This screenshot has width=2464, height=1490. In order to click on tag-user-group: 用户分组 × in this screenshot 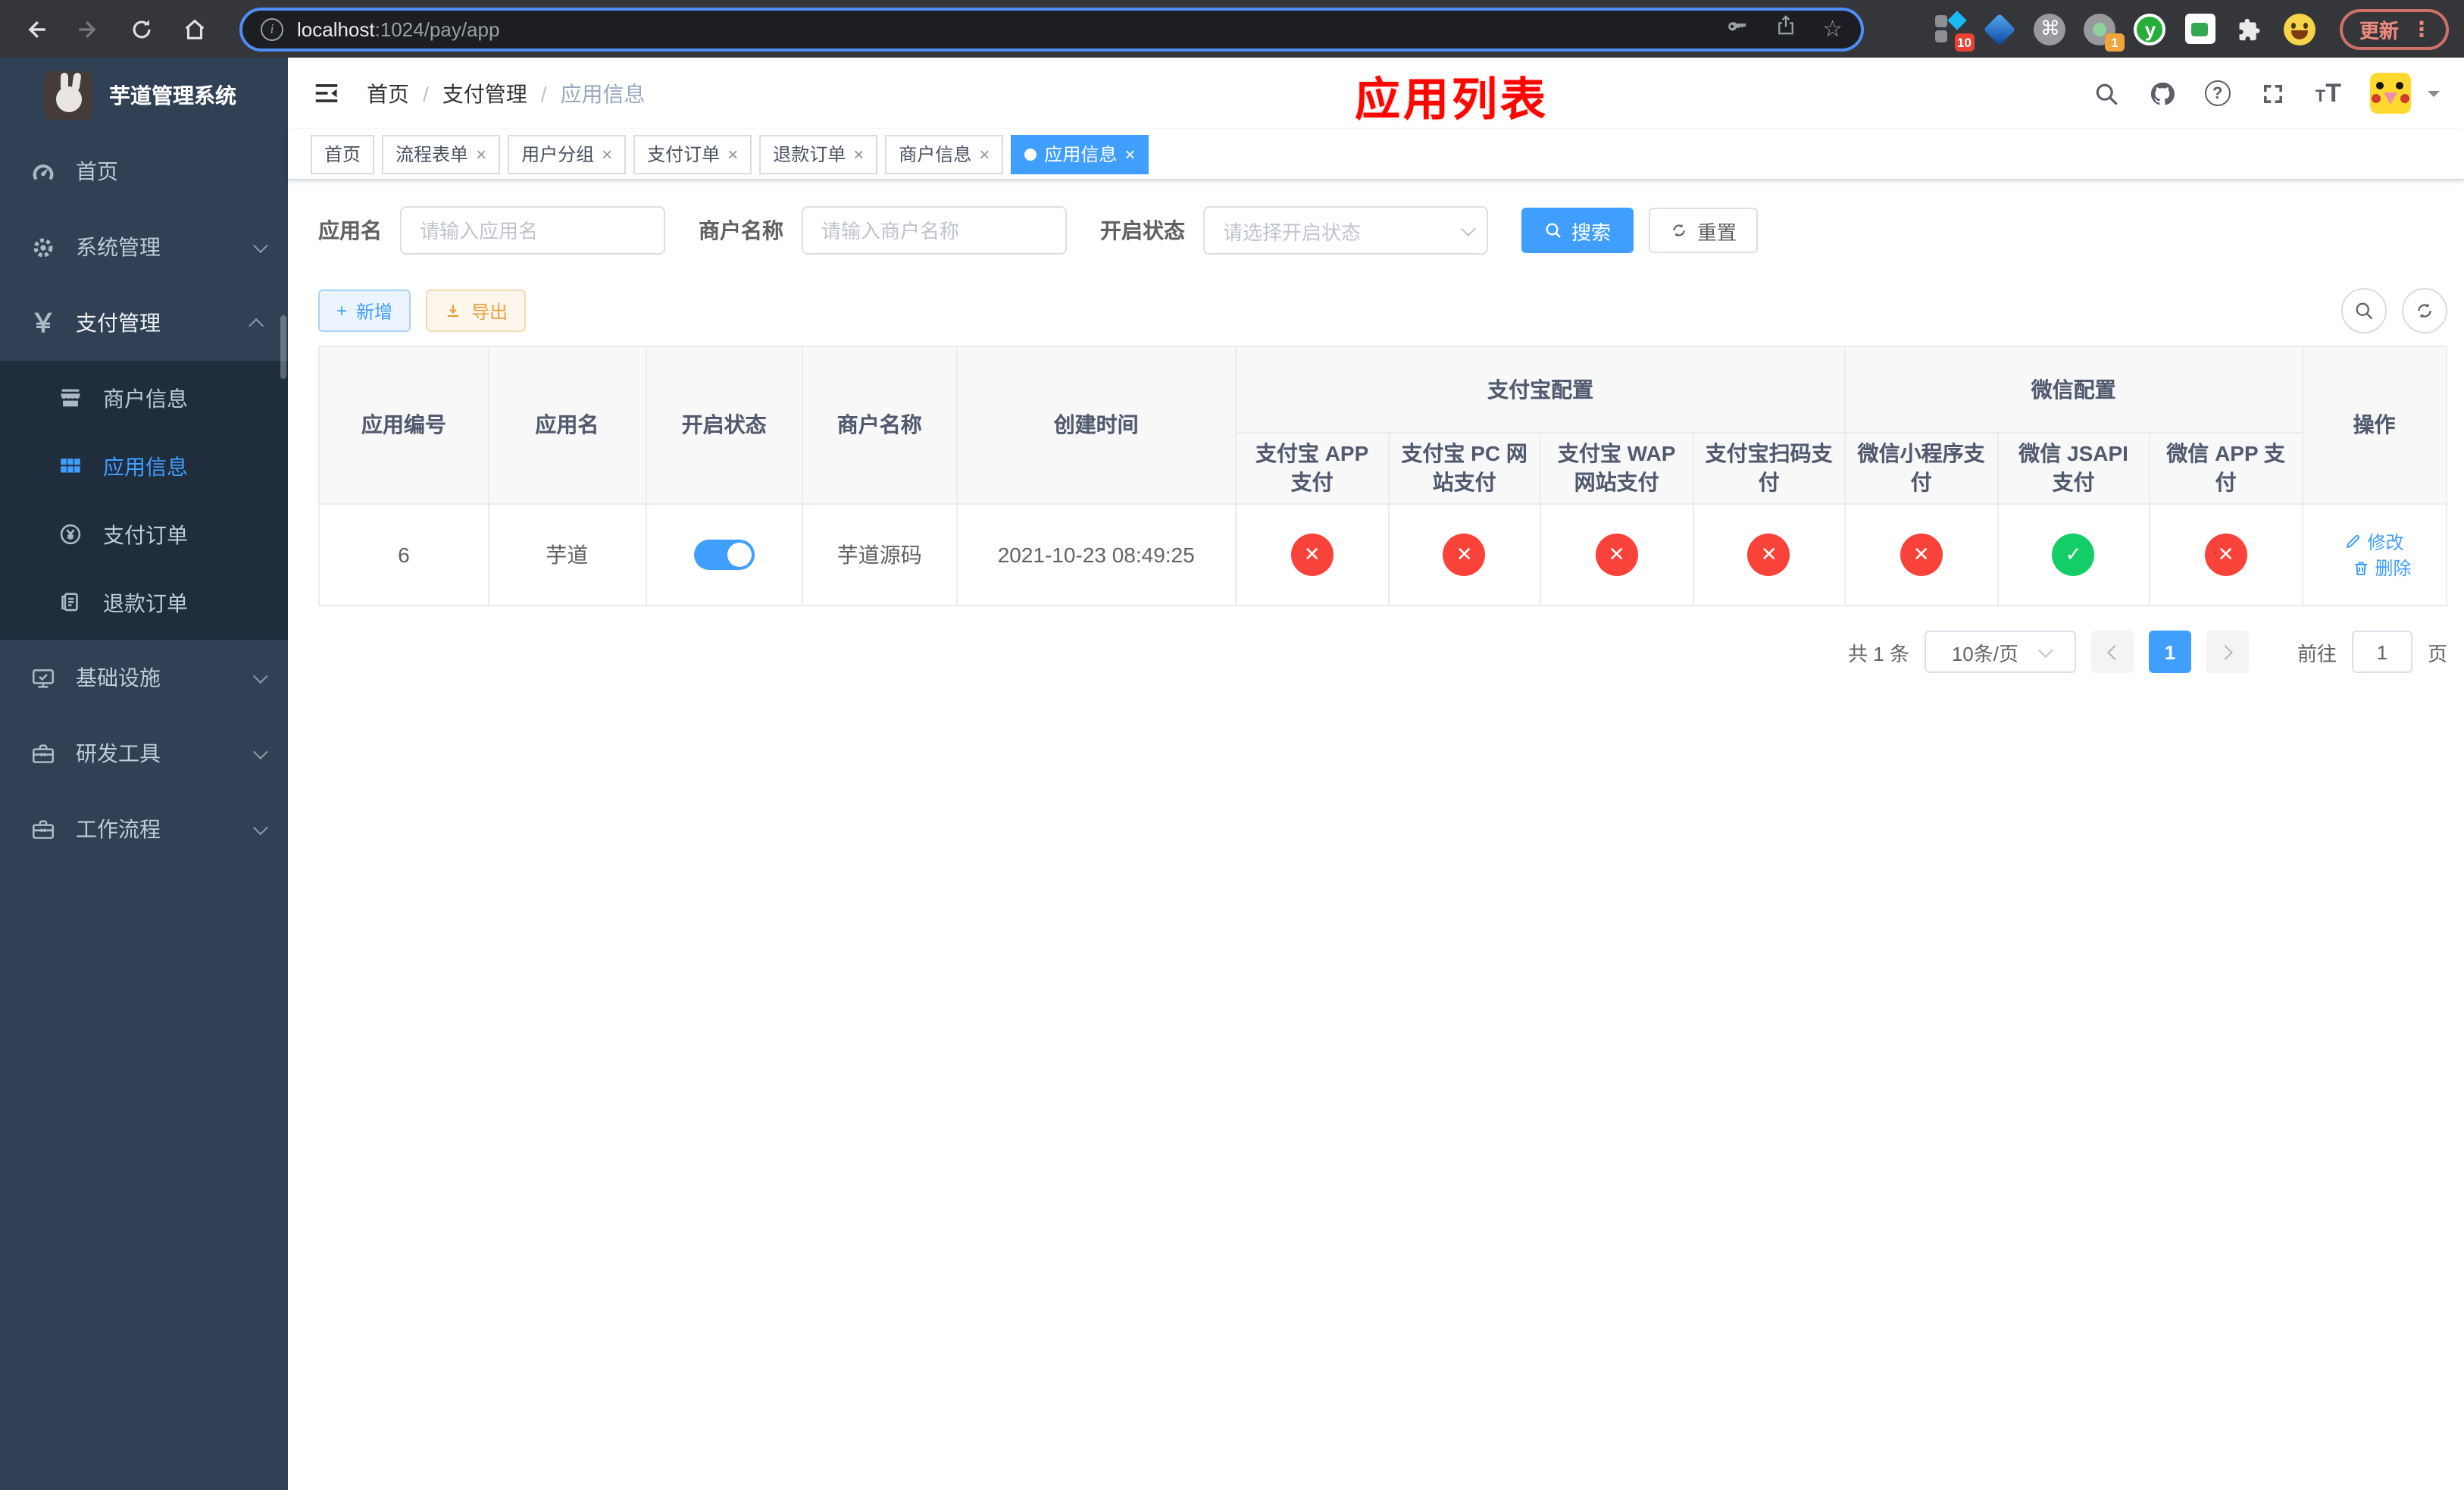, I will do `click(567, 154)`.